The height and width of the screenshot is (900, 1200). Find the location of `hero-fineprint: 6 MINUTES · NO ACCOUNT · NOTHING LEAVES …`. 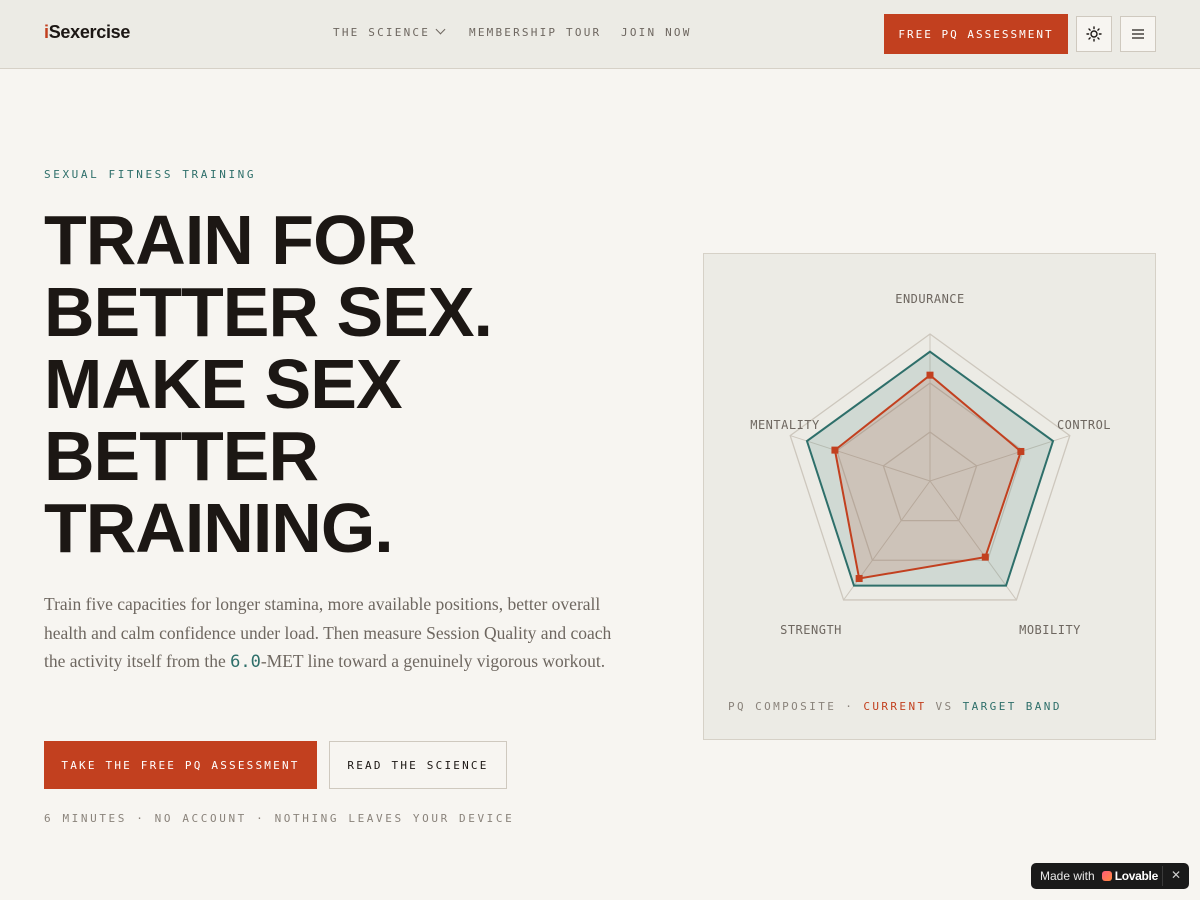

hero-fineprint: 6 MINUTES · NO ACCOUNT · NOTHING LEAVES … is located at coordinates (279, 818).